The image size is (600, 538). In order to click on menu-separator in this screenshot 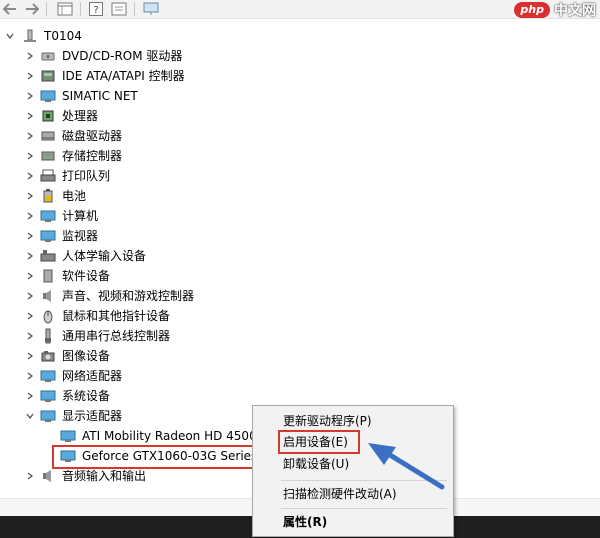, I will do `click(364, 508)`.